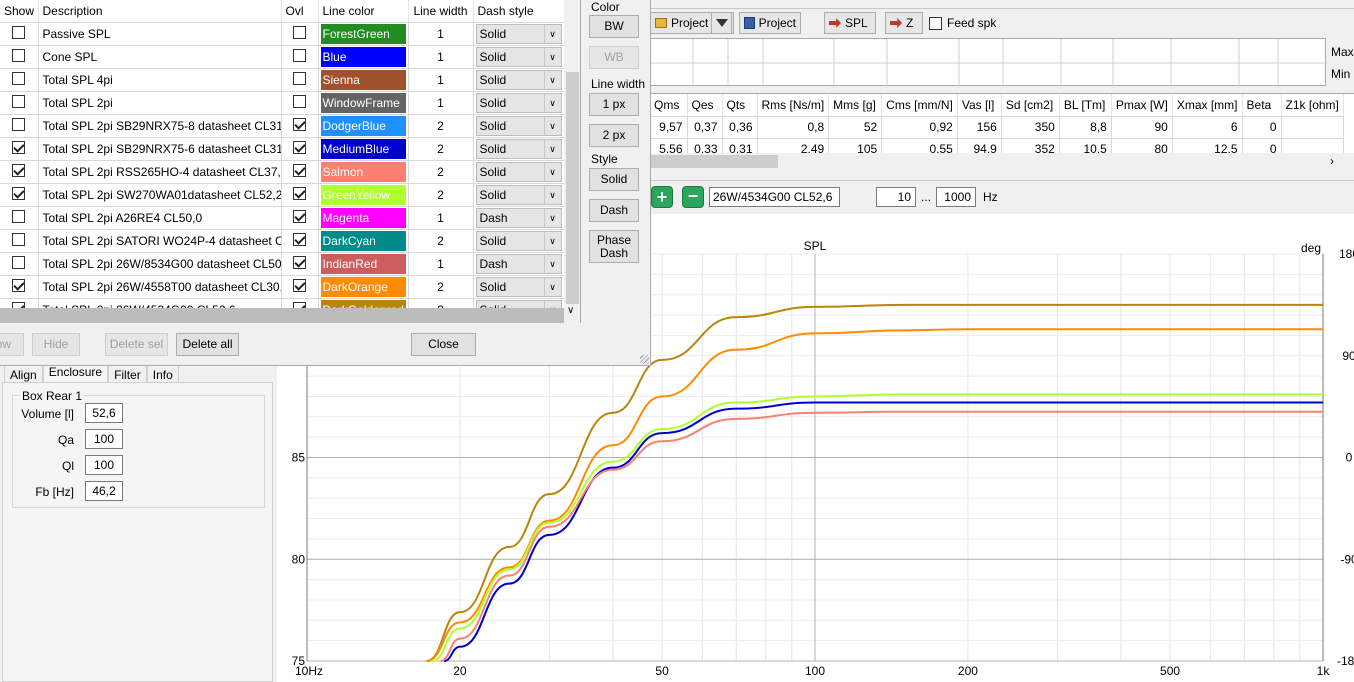 The width and height of the screenshot is (1354, 682). What do you see at coordinates (282, 103) in the screenshot?
I see `curve-row: Total SPL 2pi WindowFrame 1 Solid ∨` at bounding box center [282, 103].